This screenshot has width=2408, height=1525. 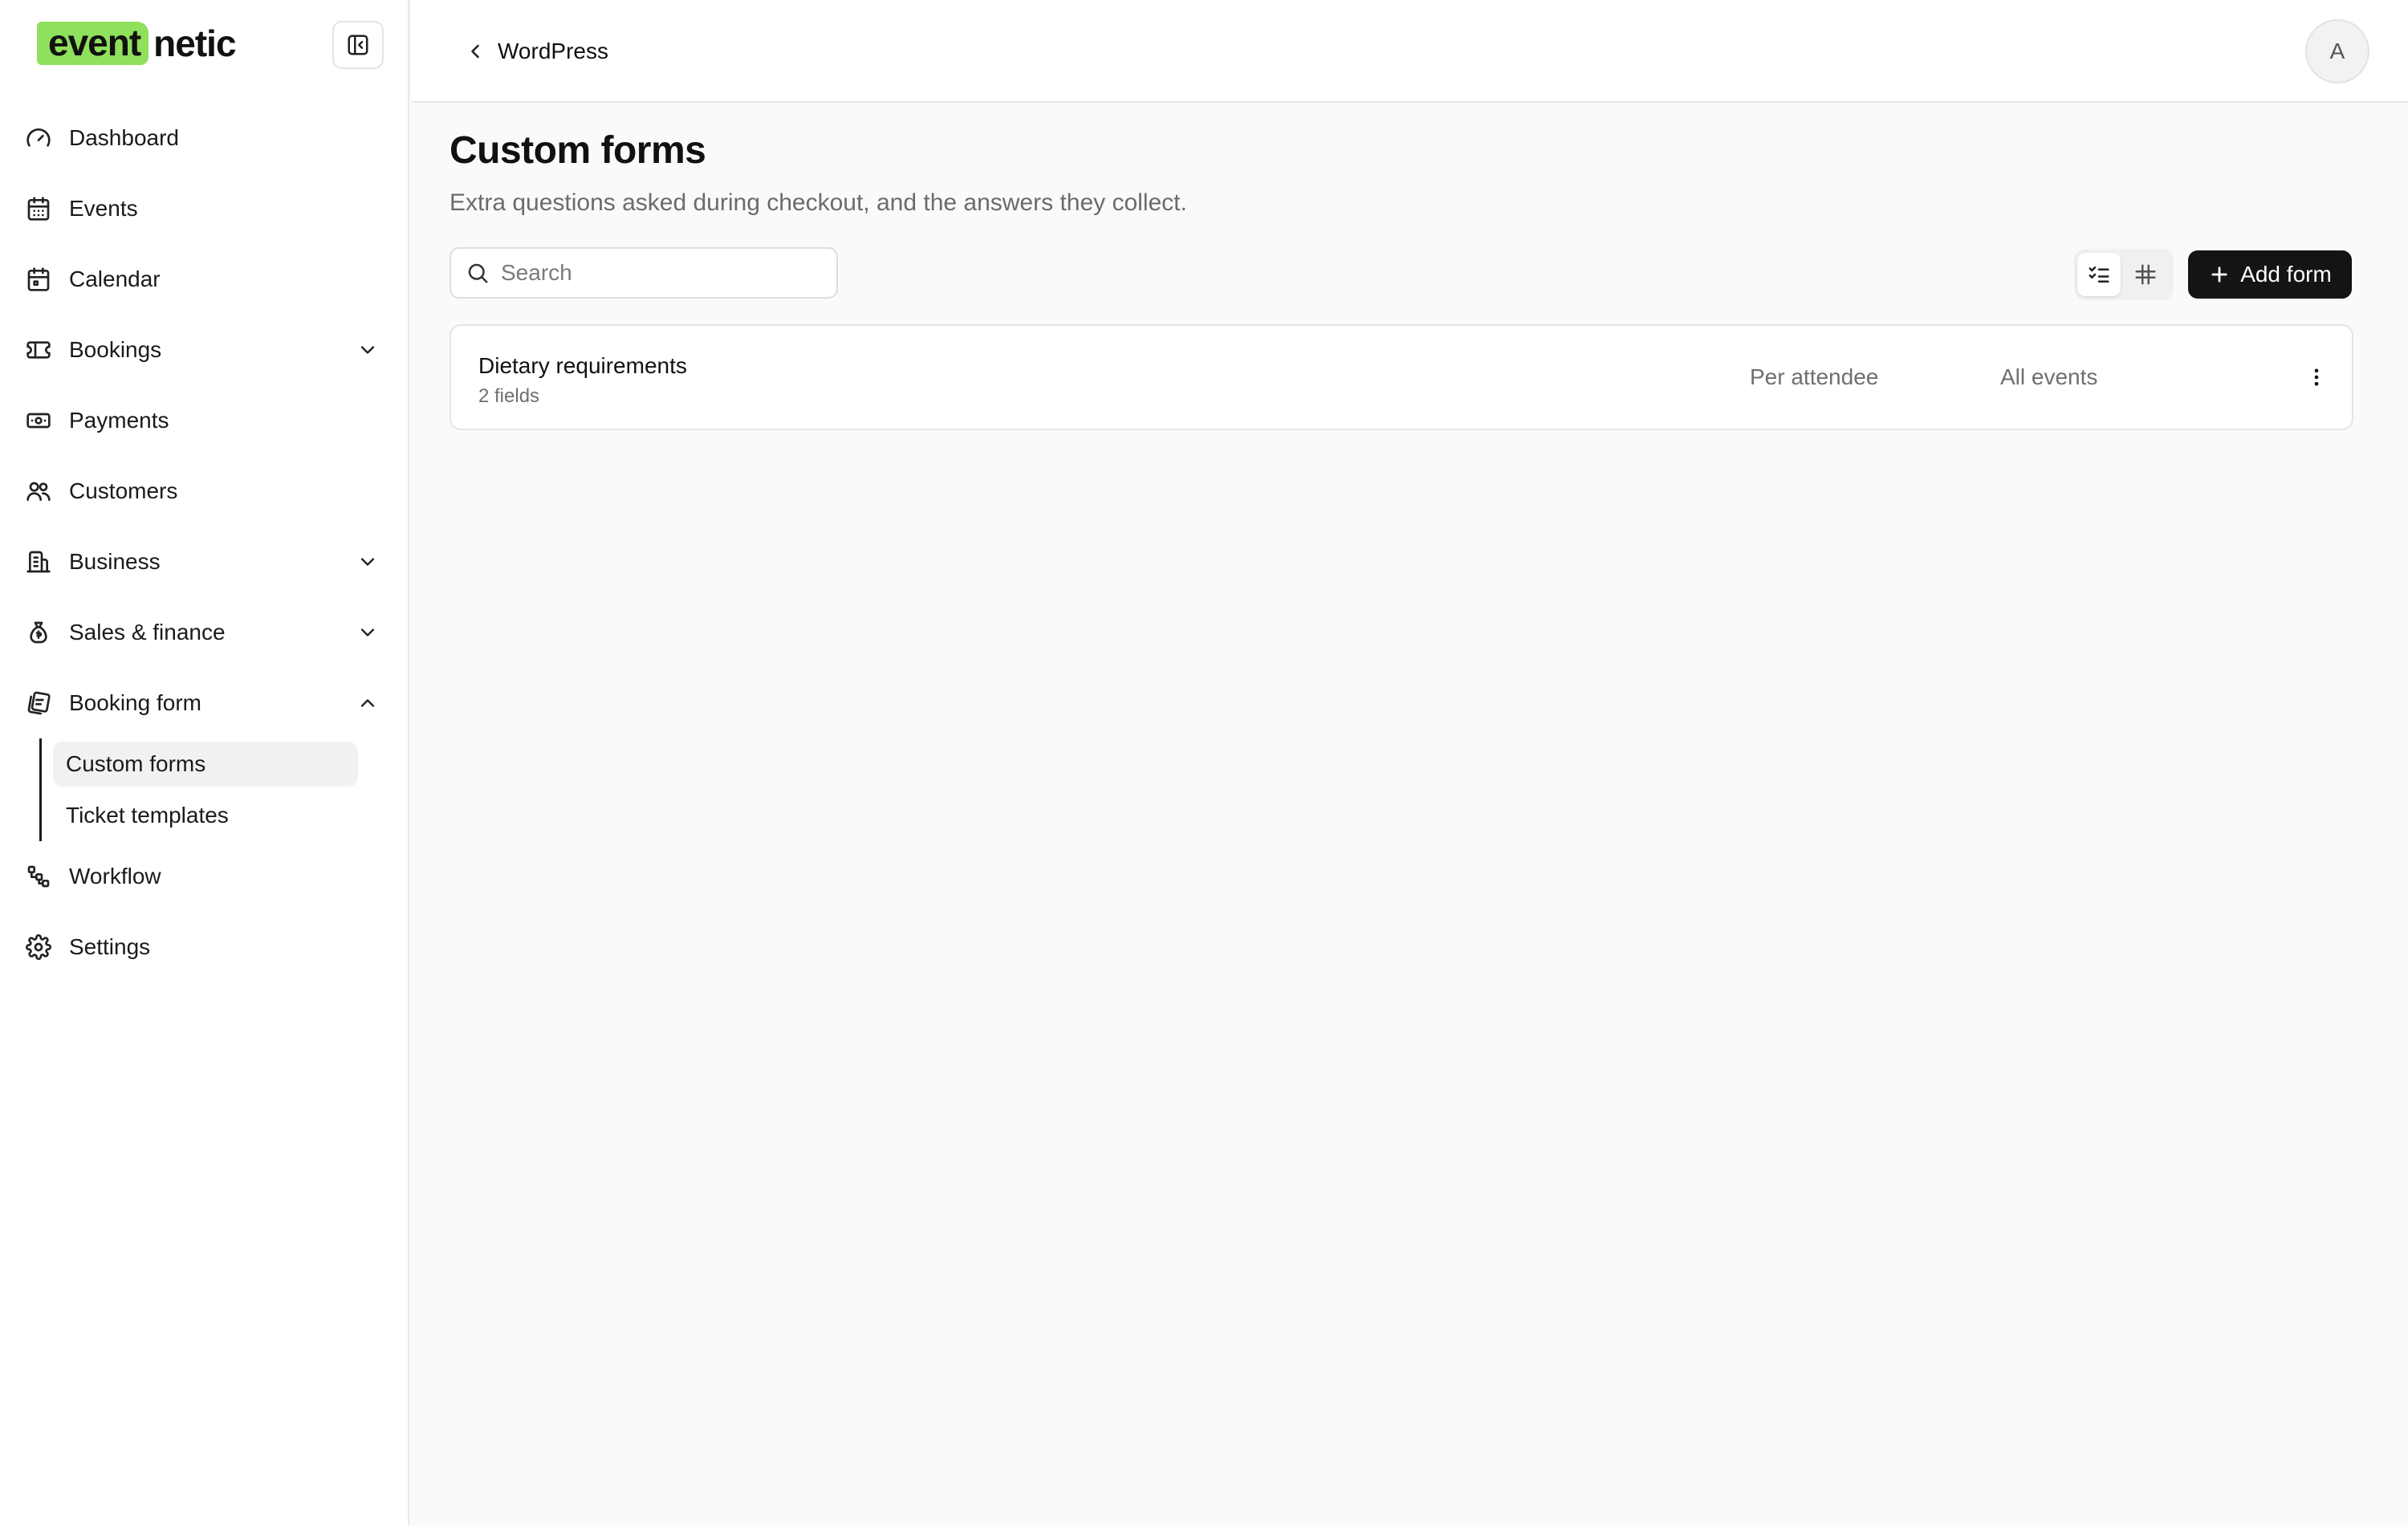 What do you see at coordinates (1409, 52) in the screenshot?
I see `topbar: WordPress A` at bounding box center [1409, 52].